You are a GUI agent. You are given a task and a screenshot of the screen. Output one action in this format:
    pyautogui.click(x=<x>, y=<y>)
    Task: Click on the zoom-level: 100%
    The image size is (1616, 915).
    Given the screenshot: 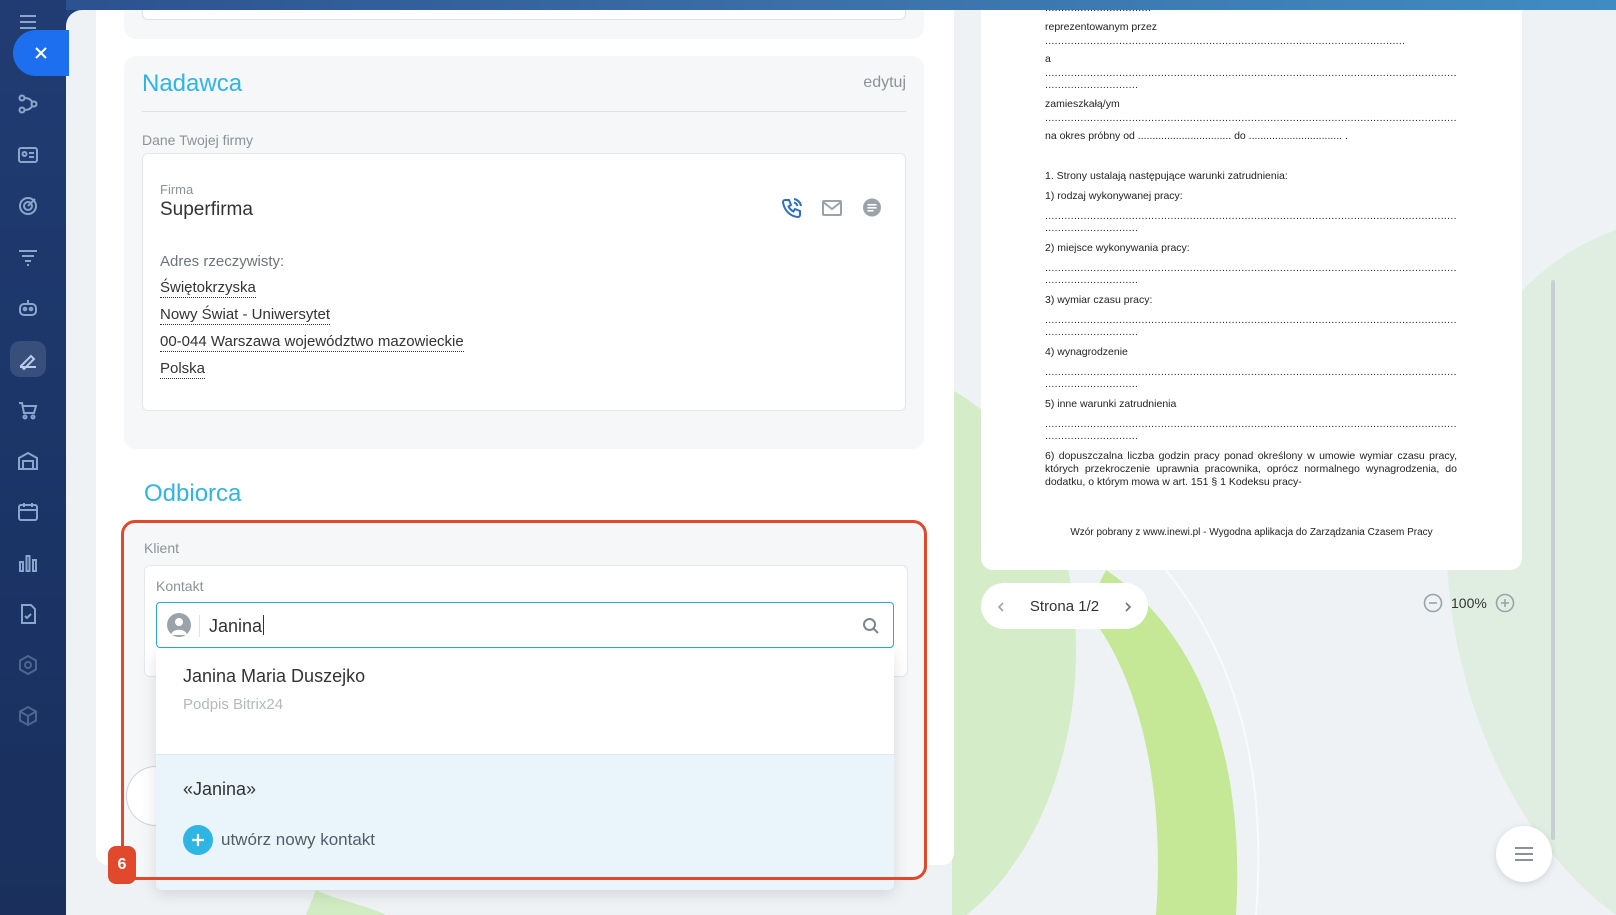 What is the action you would take?
    pyautogui.click(x=1469, y=603)
    